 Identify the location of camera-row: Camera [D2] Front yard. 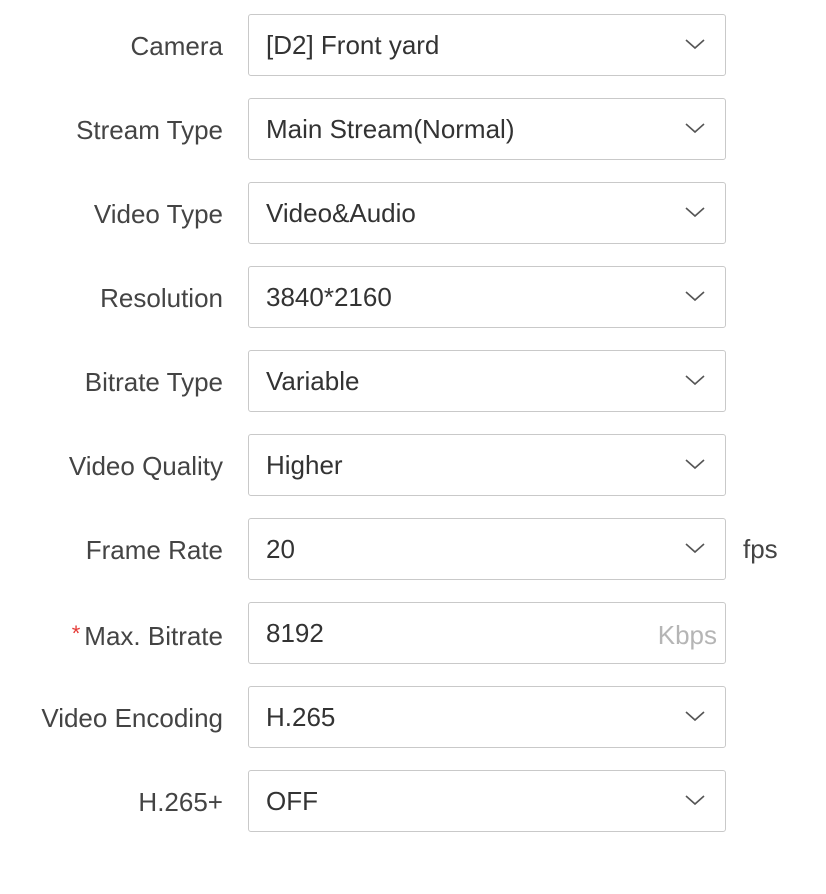
(413, 46).